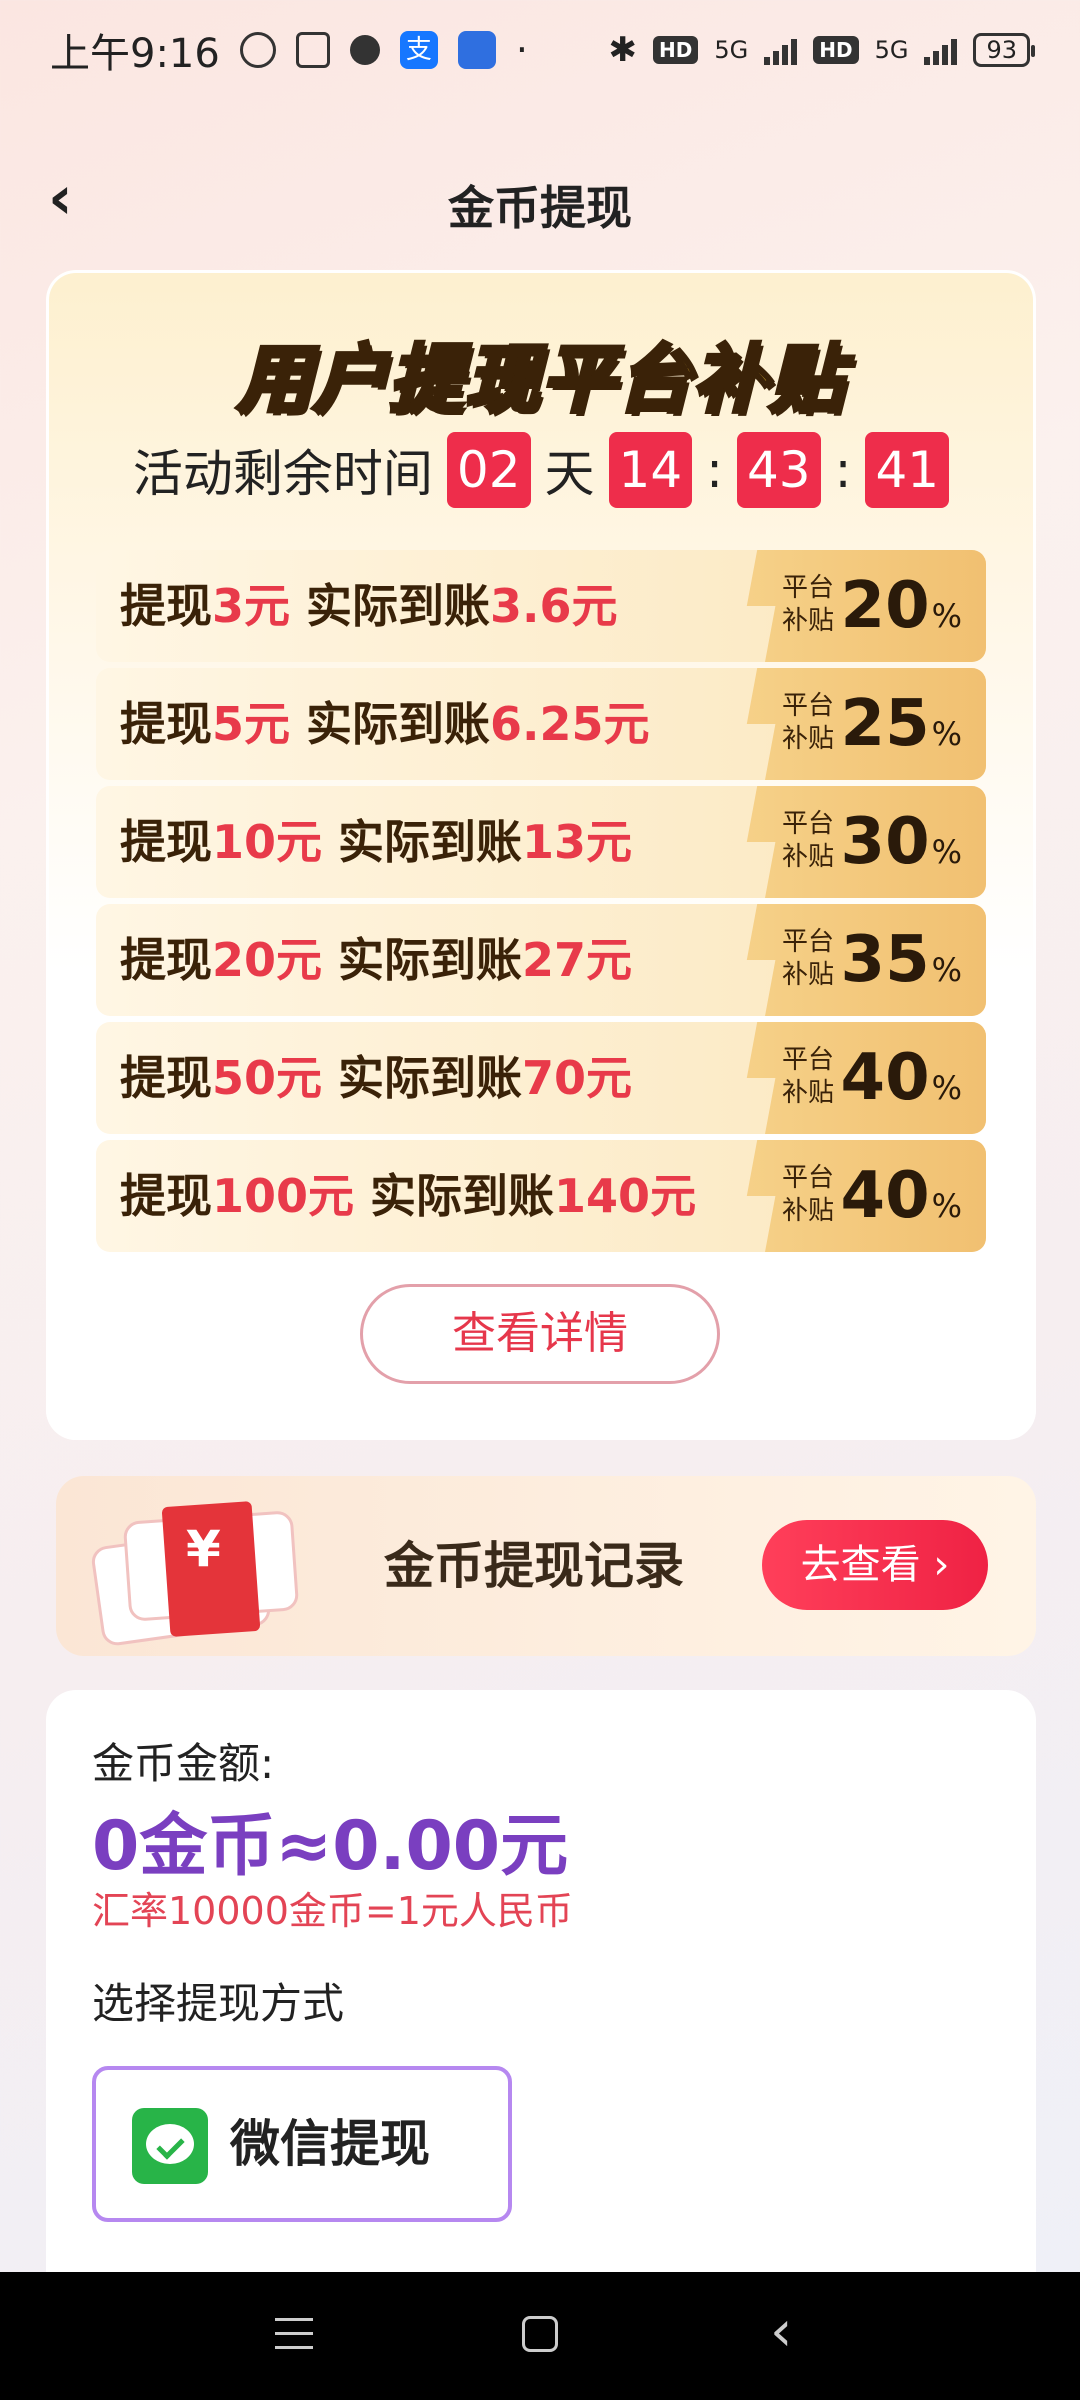  What do you see at coordinates (476, 50) in the screenshot?
I see `broadcast-icon` at bounding box center [476, 50].